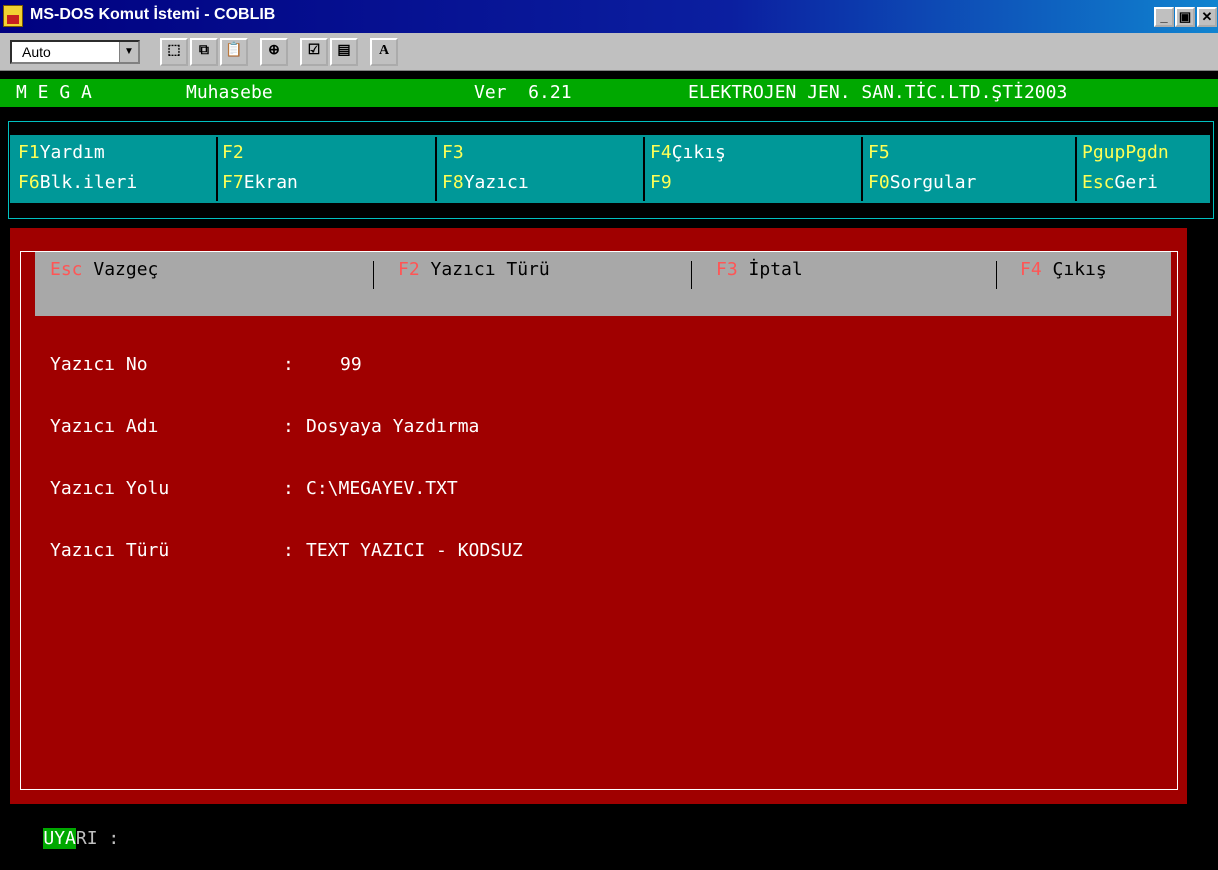  I want to click on company-name: ELEKTROJEN JEN. SAN.TİC.LTD.ŞTİ2003, so click(878, 92).